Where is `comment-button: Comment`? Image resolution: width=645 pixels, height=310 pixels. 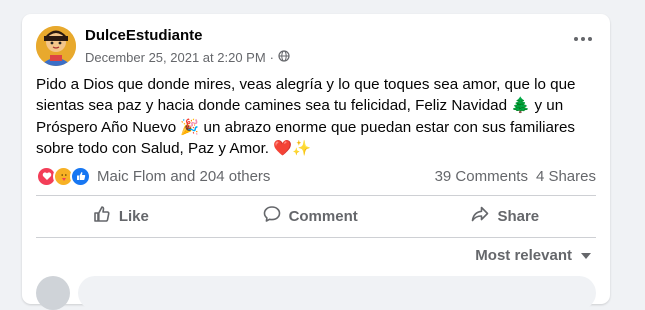
comment-button: Comment is located at coordinates (310, 216).